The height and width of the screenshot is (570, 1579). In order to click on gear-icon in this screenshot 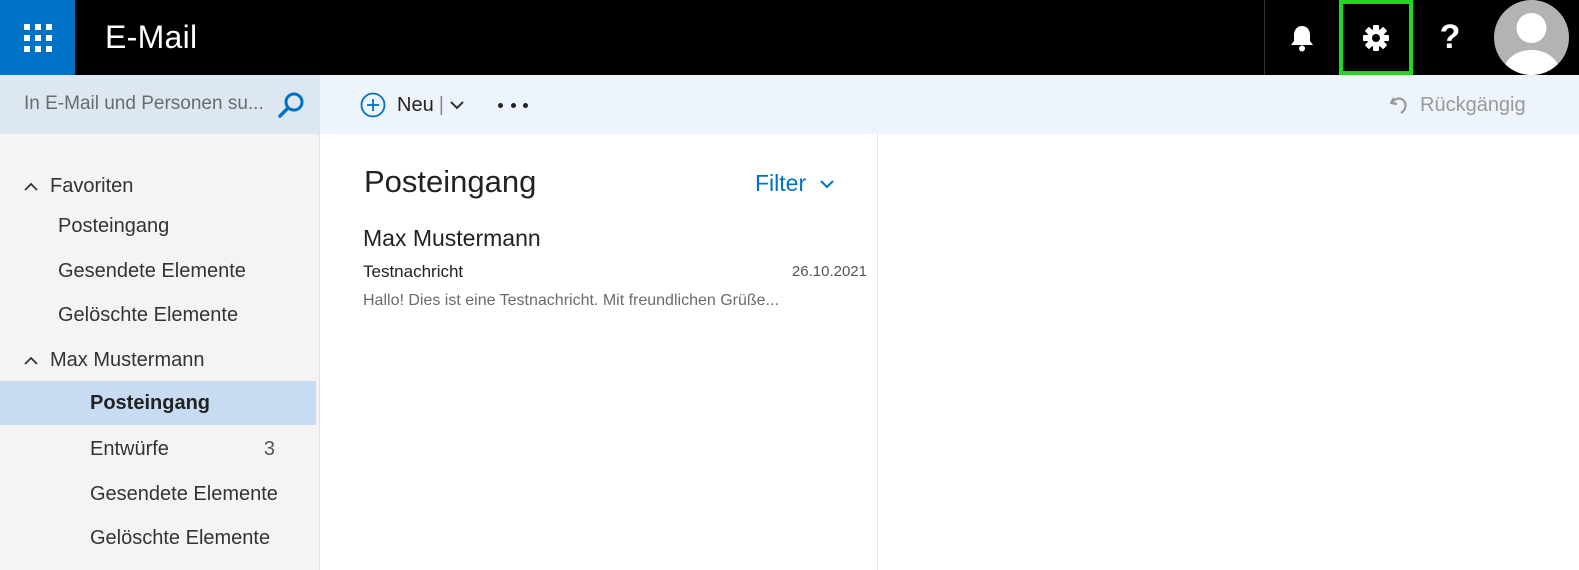, I will do `click(1376, 37)`.